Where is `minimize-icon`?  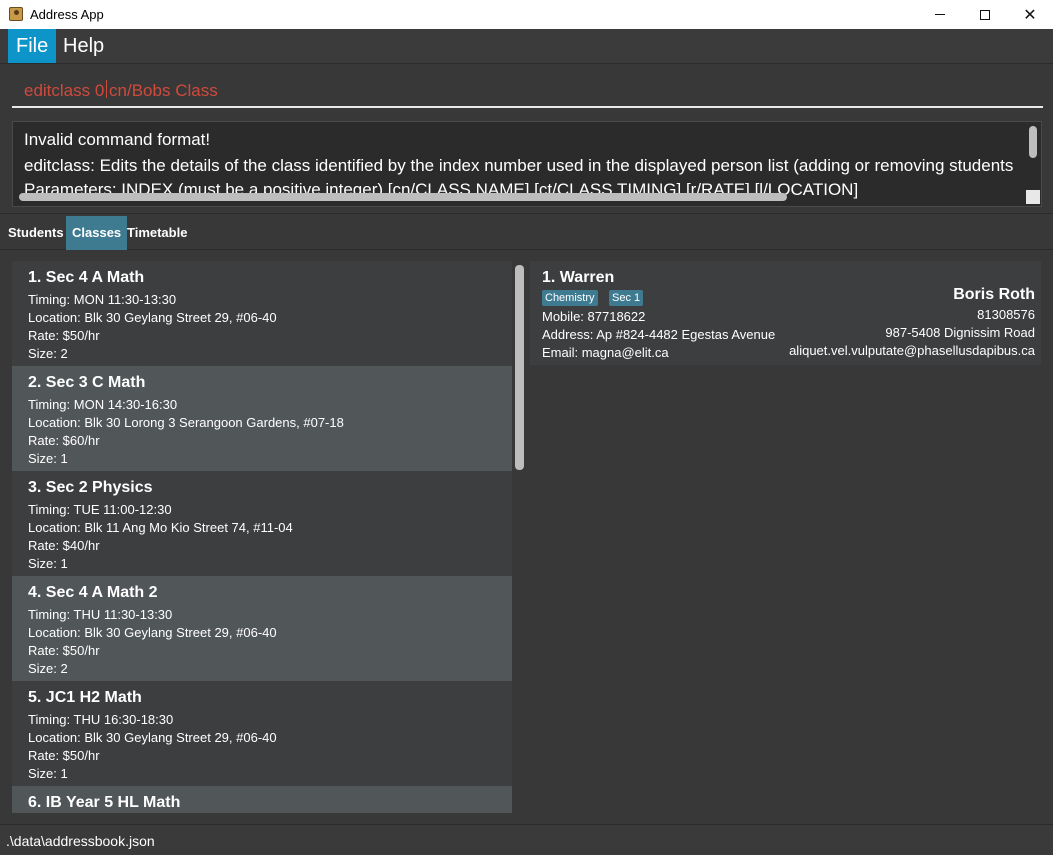 minimize-icon is located at coordinates (940, 14).